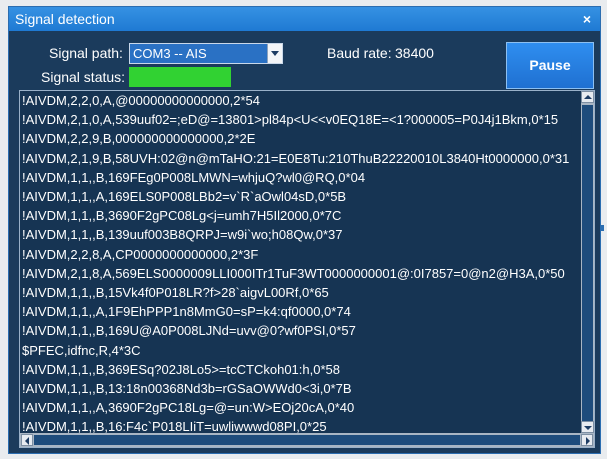  I want to click on horizontal-scroll-thumb, so click(307, 440).